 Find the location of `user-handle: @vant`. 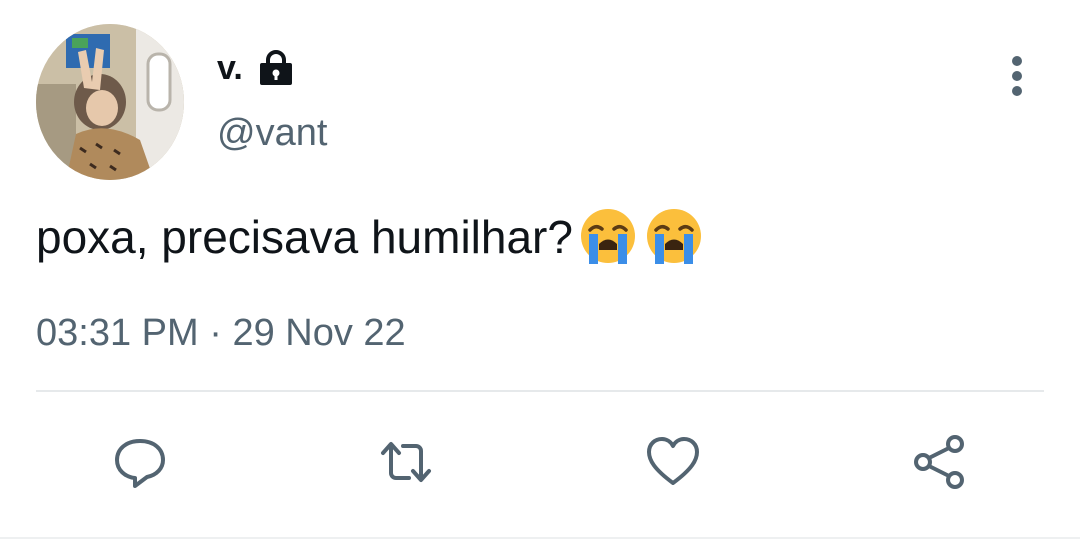

user-handle: @vant is located at coordinates (272, 133).